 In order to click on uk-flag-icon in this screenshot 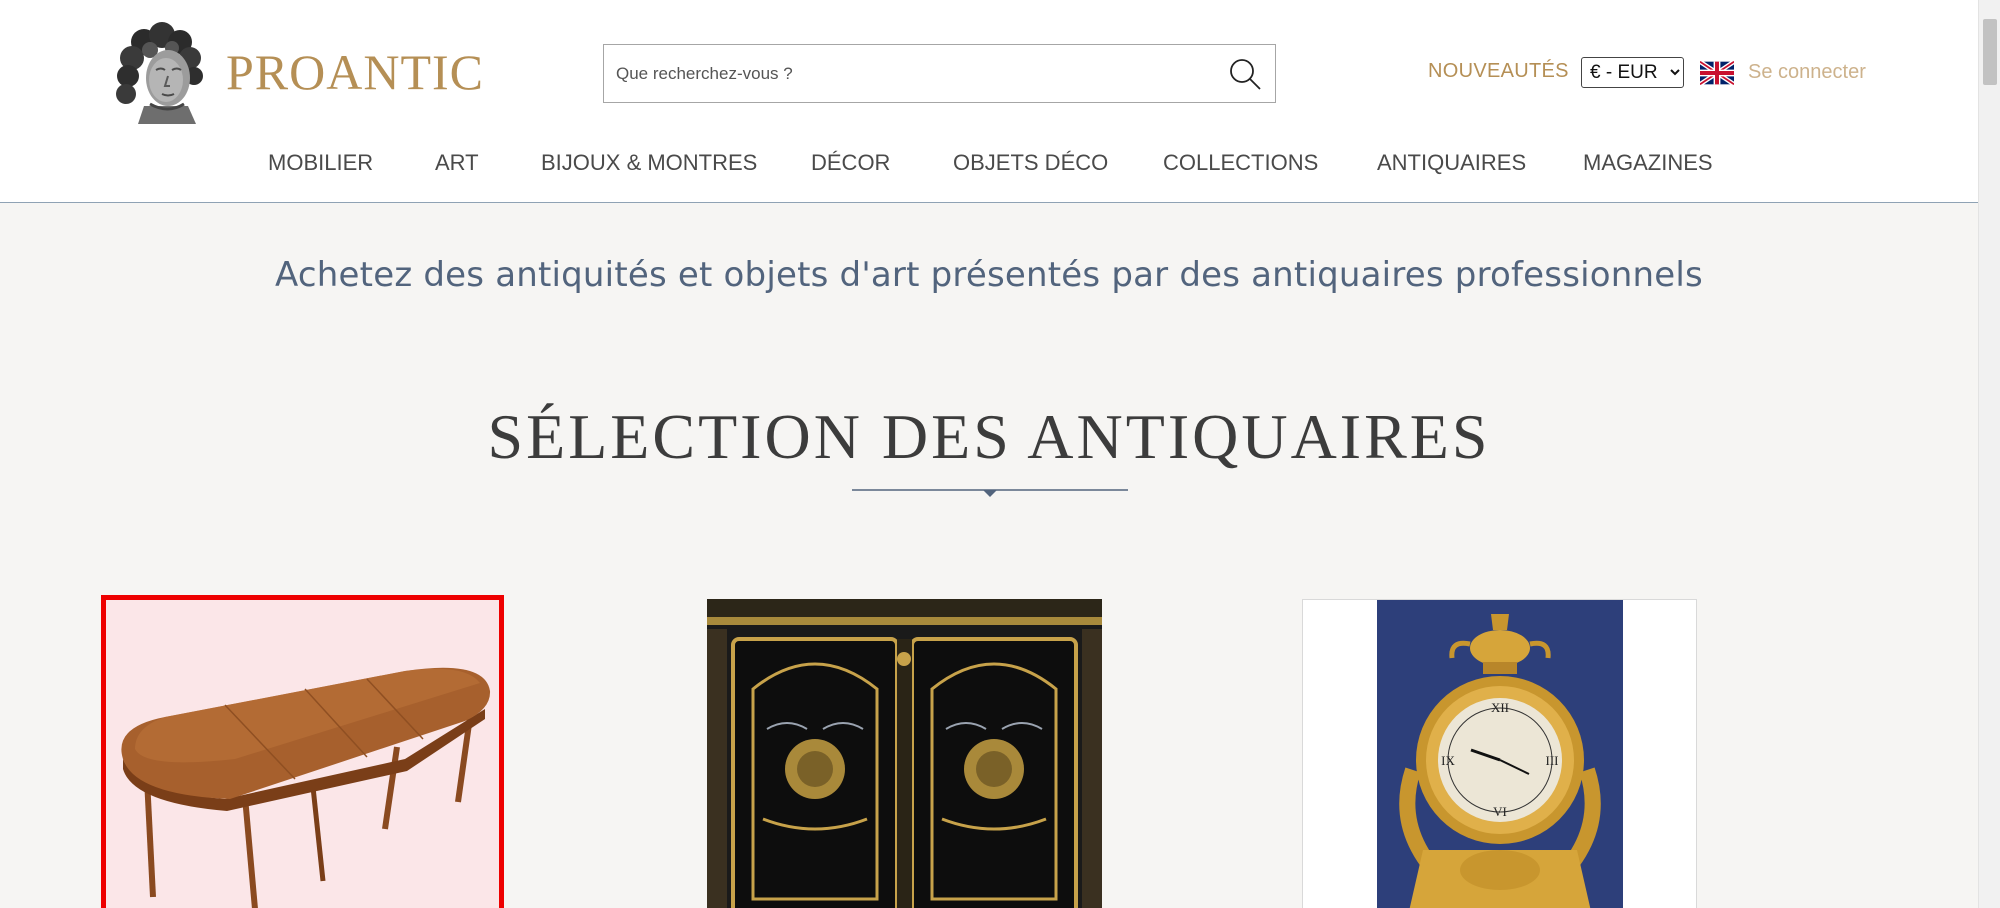, I will do `click(1717, 73)`.